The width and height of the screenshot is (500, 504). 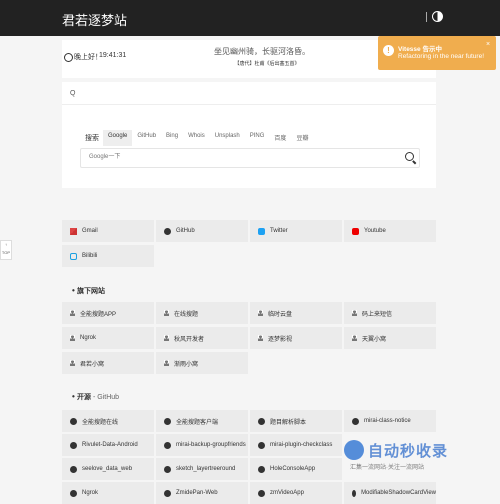 What do you see at coordinates (108, 363) in the screenshot?
I see `list-item: 君若小窝` at bounding box center [108, 363].